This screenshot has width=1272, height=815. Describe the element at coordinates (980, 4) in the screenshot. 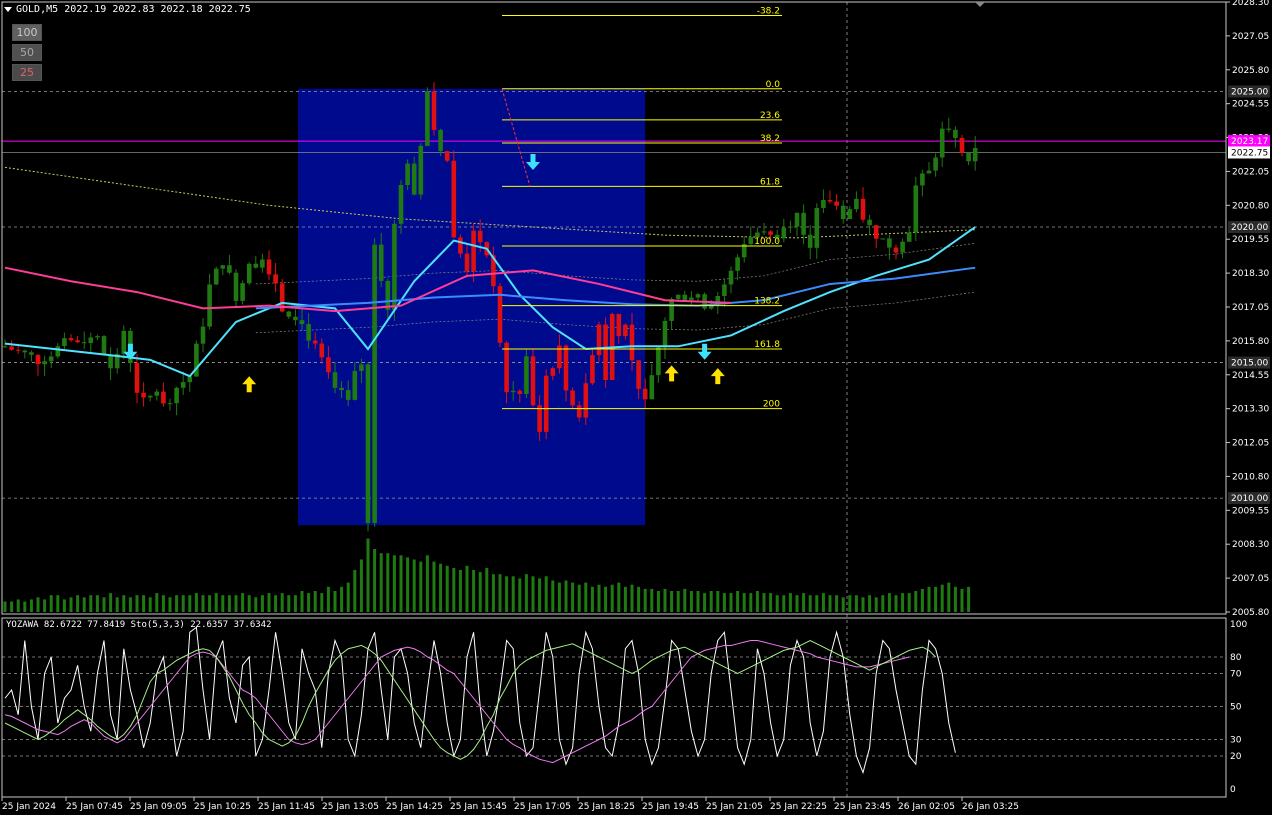

I see `chart-shift-icon` at that location.